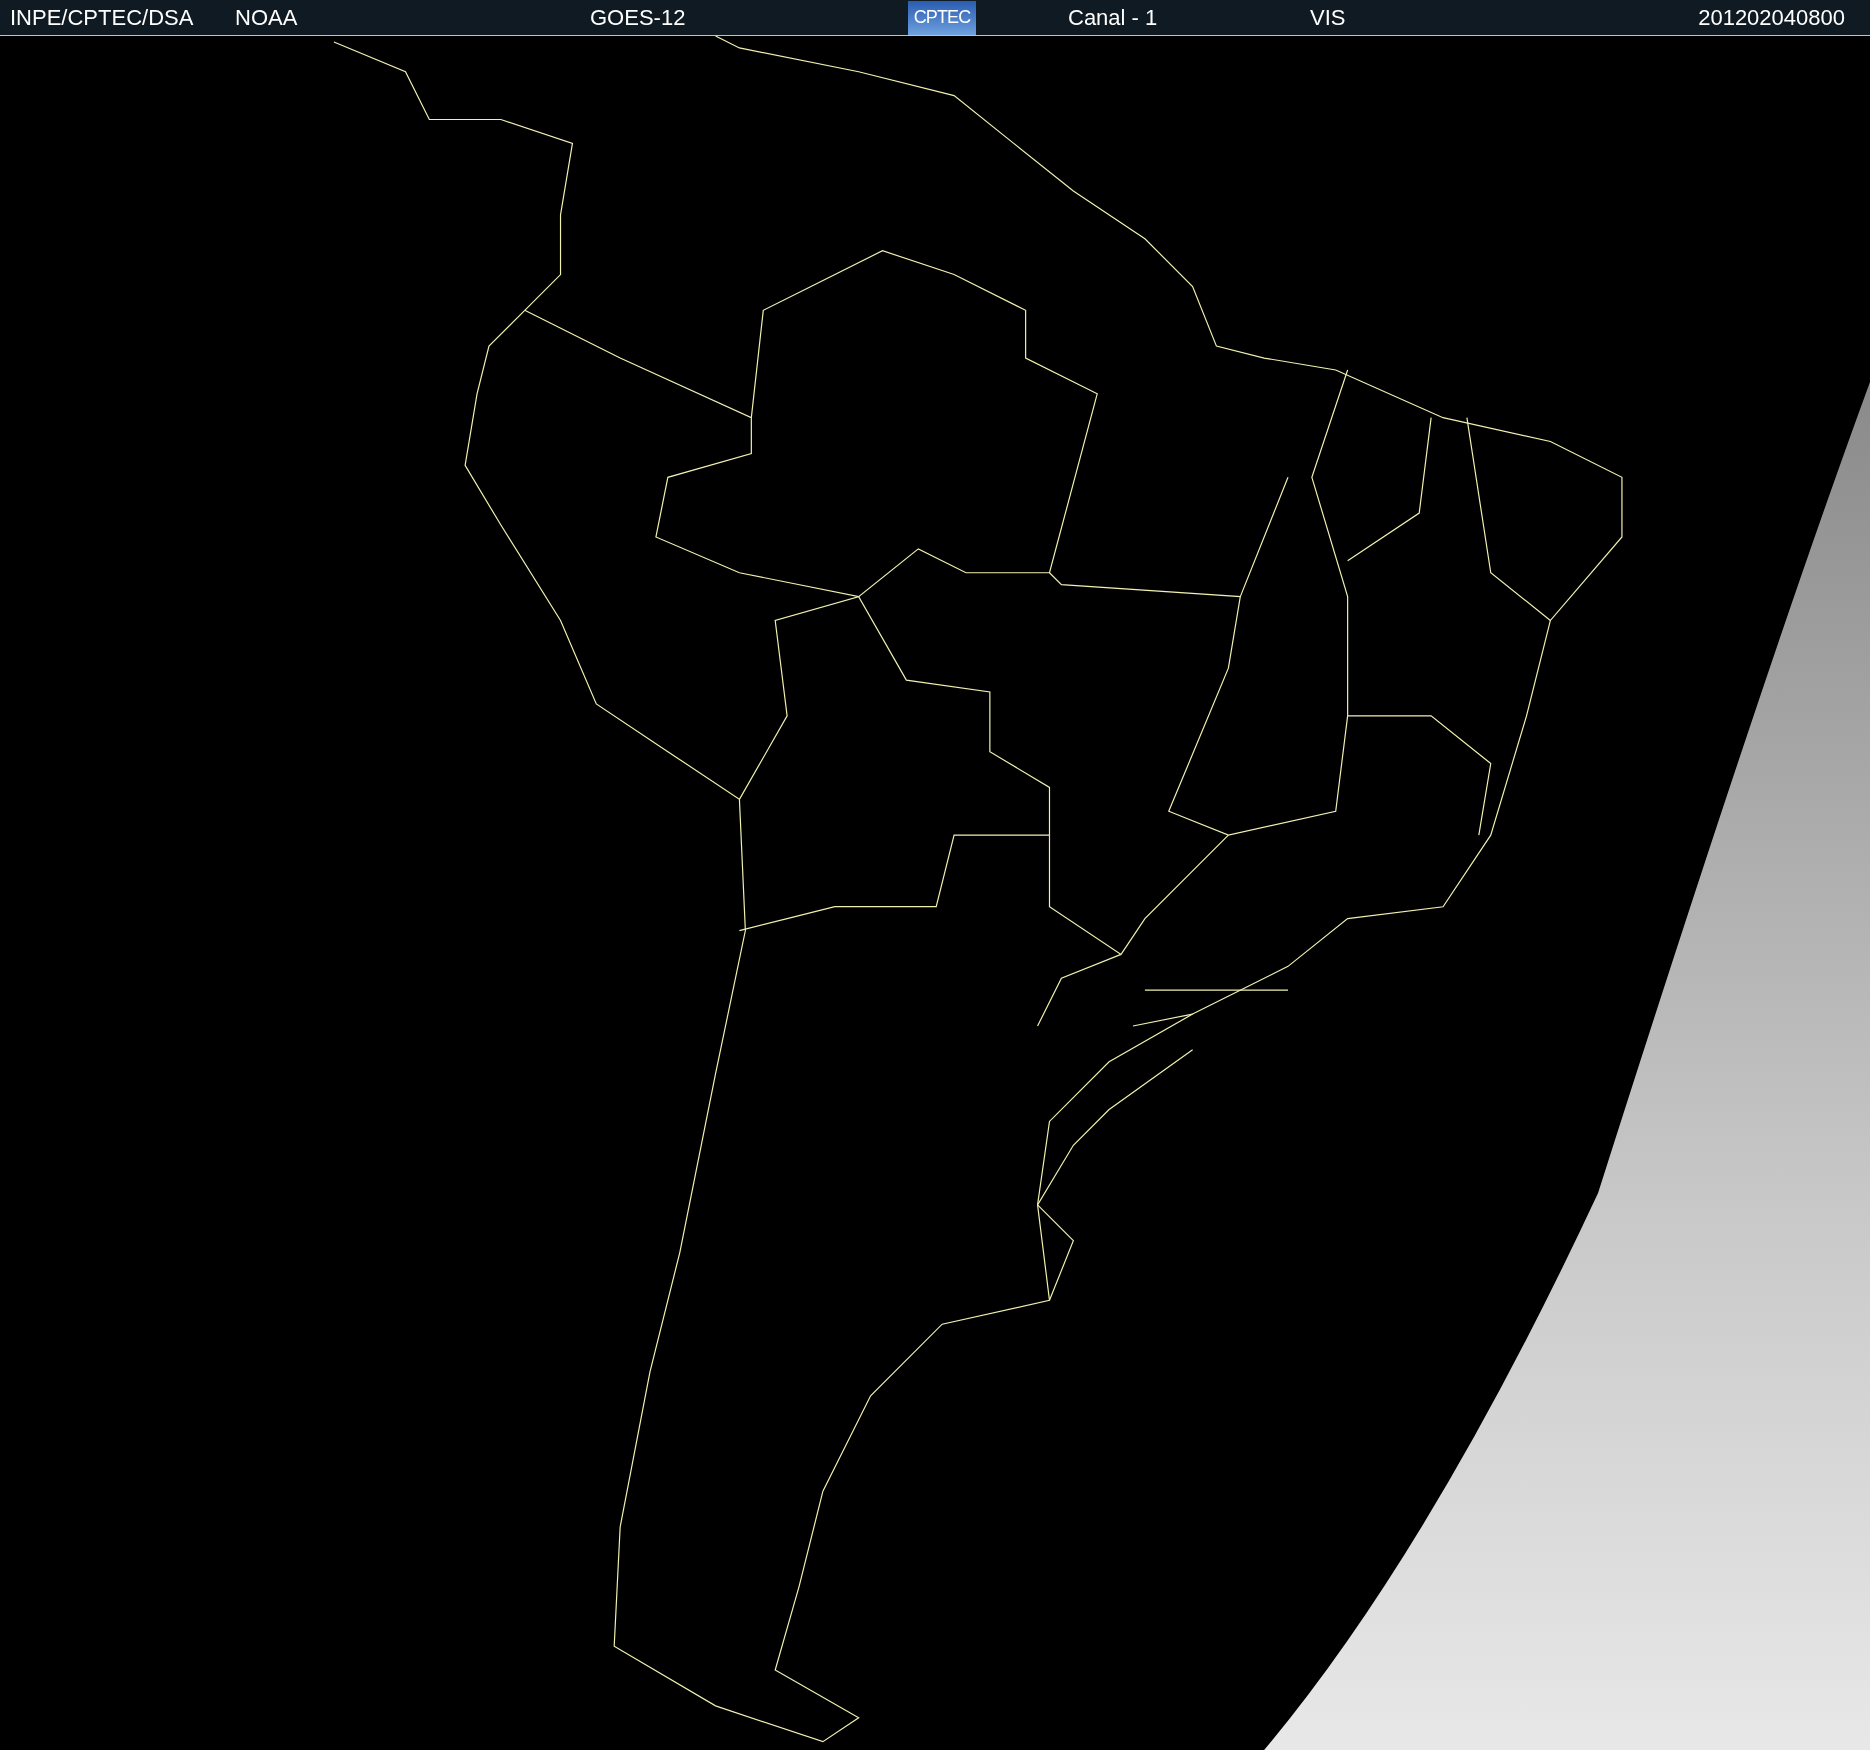  Describe the element at coordinates (942, 17) in the screenshot. I see `logo: CPTEC` at that location.